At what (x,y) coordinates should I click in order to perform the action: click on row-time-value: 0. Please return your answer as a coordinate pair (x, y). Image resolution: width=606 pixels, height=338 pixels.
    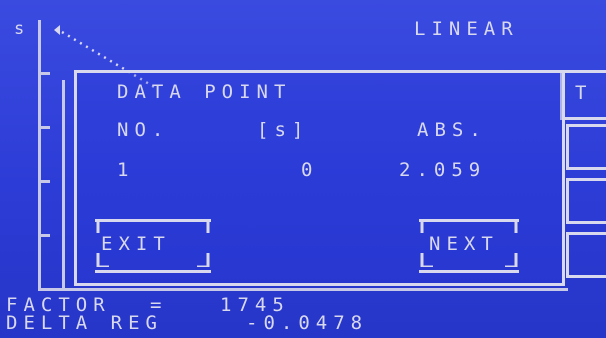
    Looking at the image, I should click on (310, 170).